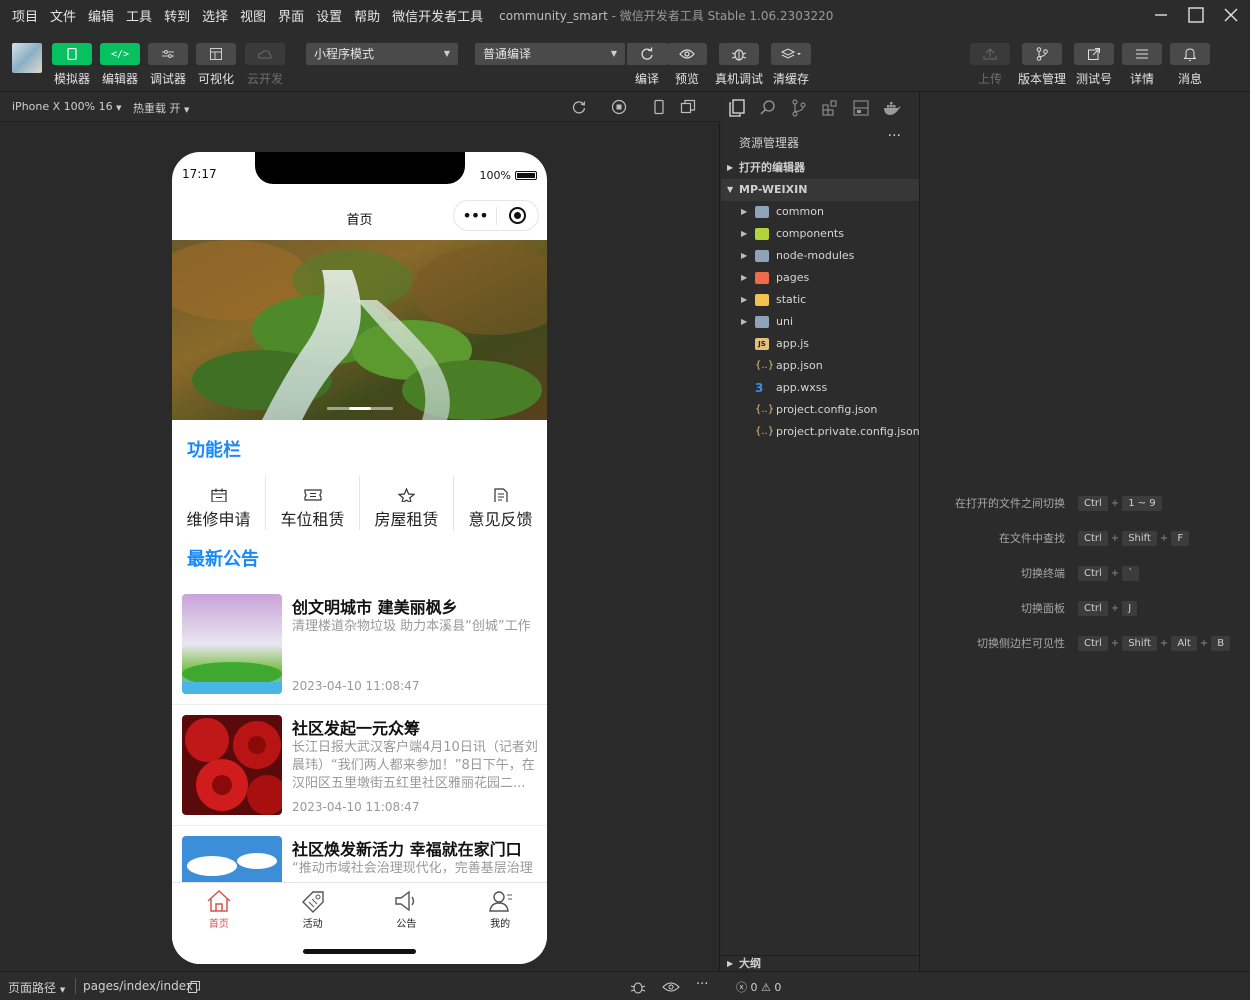  I want to click on close-button, so click(1231, 15).